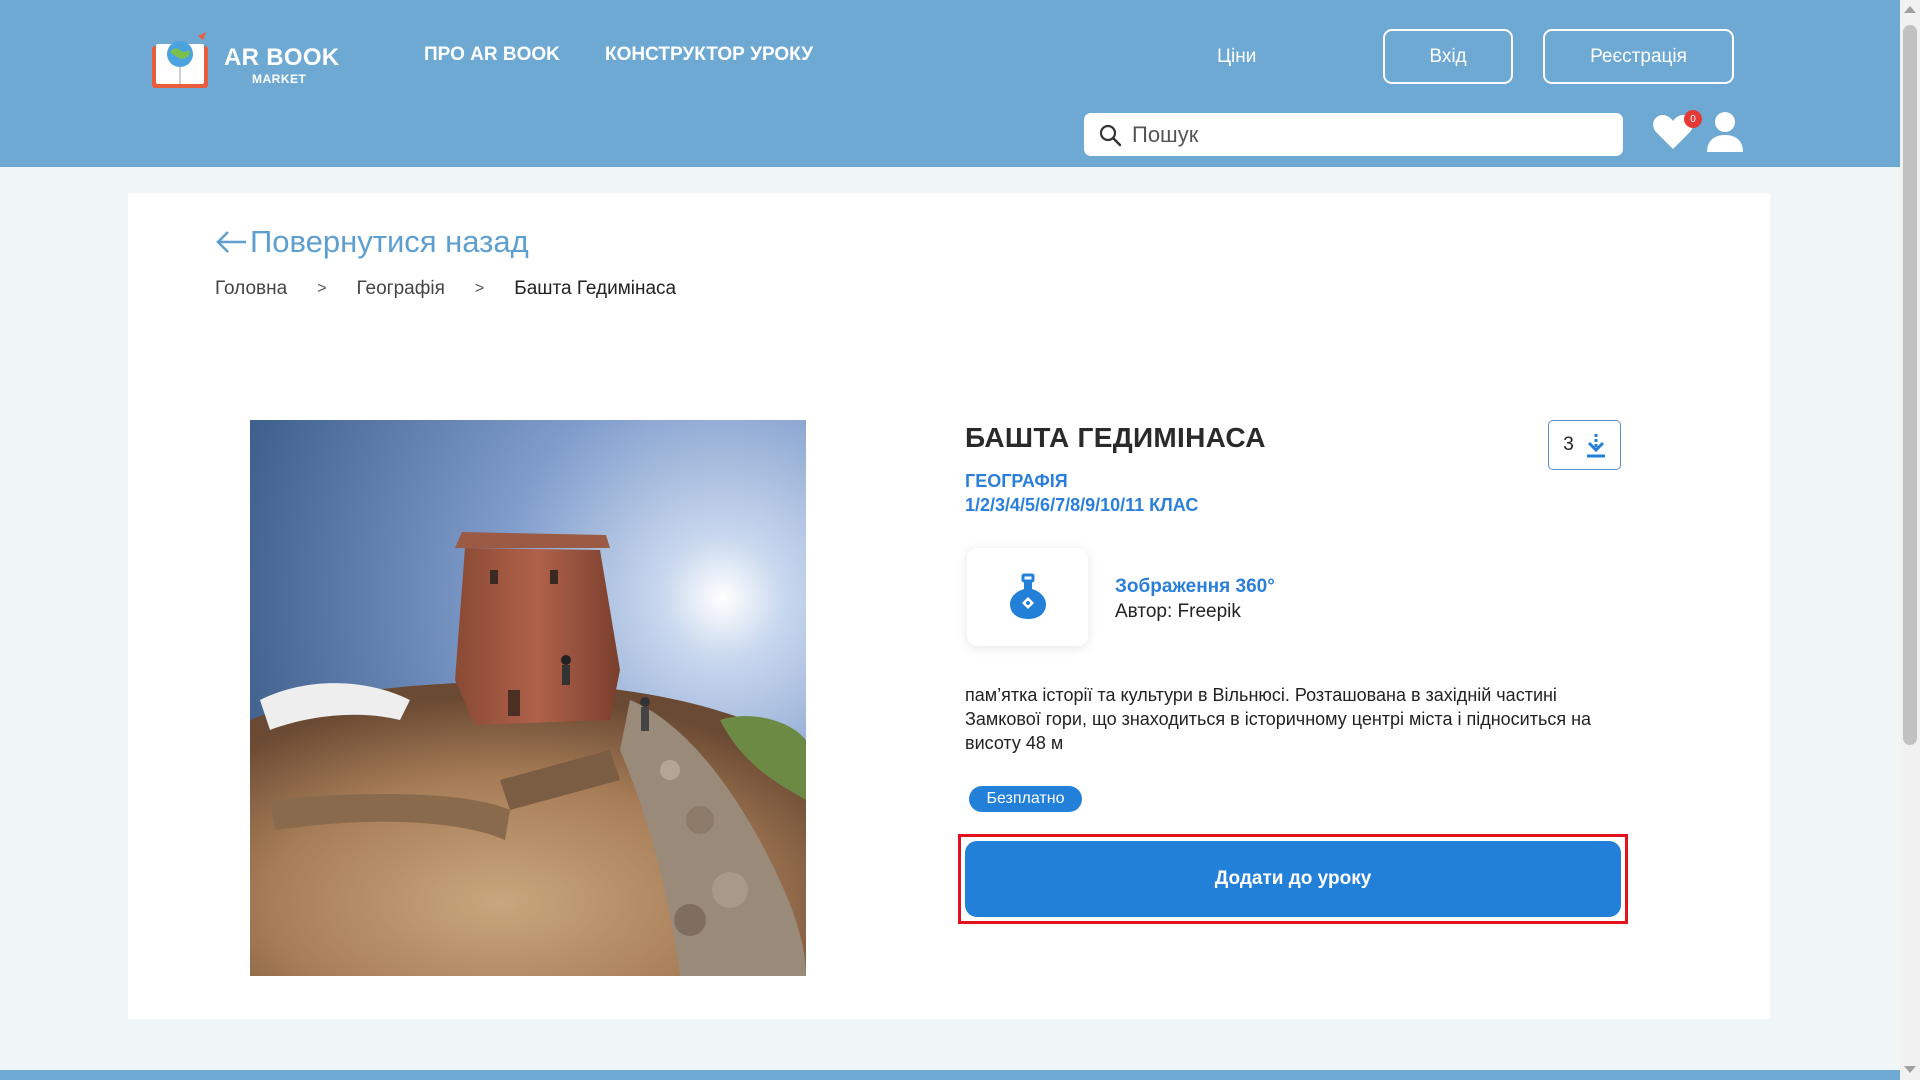 The height and width of the screenshot is (1080, 1920). What do you see at coordinates (595, 288) in the screenshot?
I see `breadcrumb-current: Башта Гедимінаса` at bounding box center [595, 288].